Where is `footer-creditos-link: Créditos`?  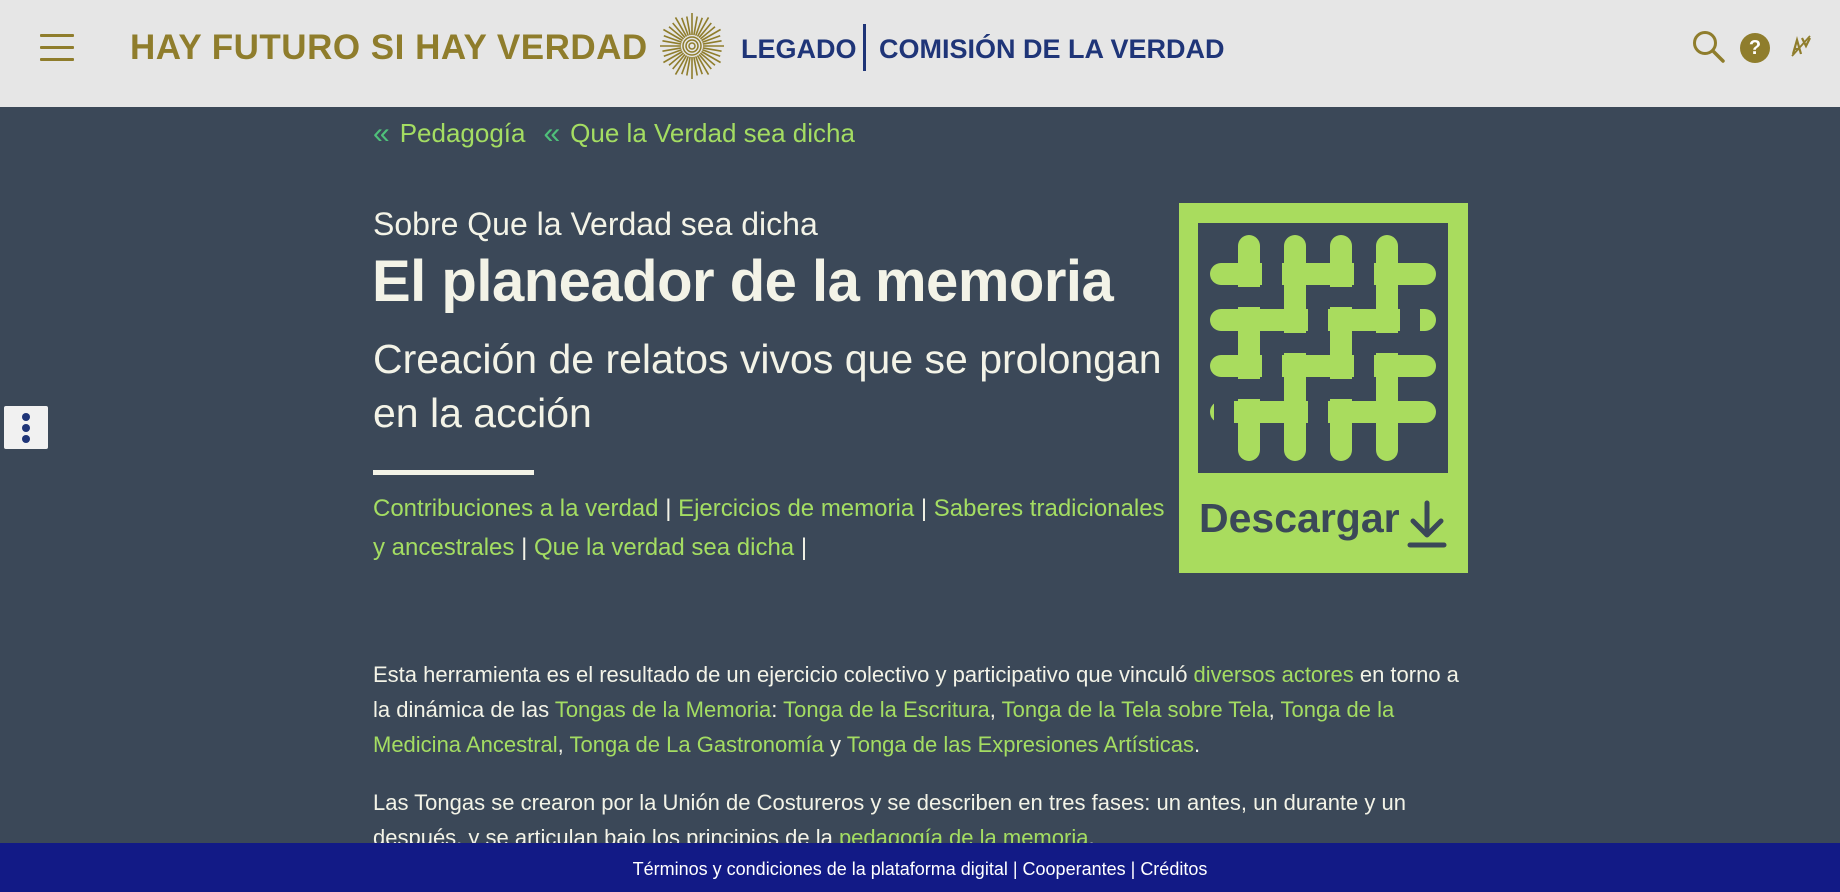 footer-creditos-link: Créditos is located at coordinates (1173, 869).